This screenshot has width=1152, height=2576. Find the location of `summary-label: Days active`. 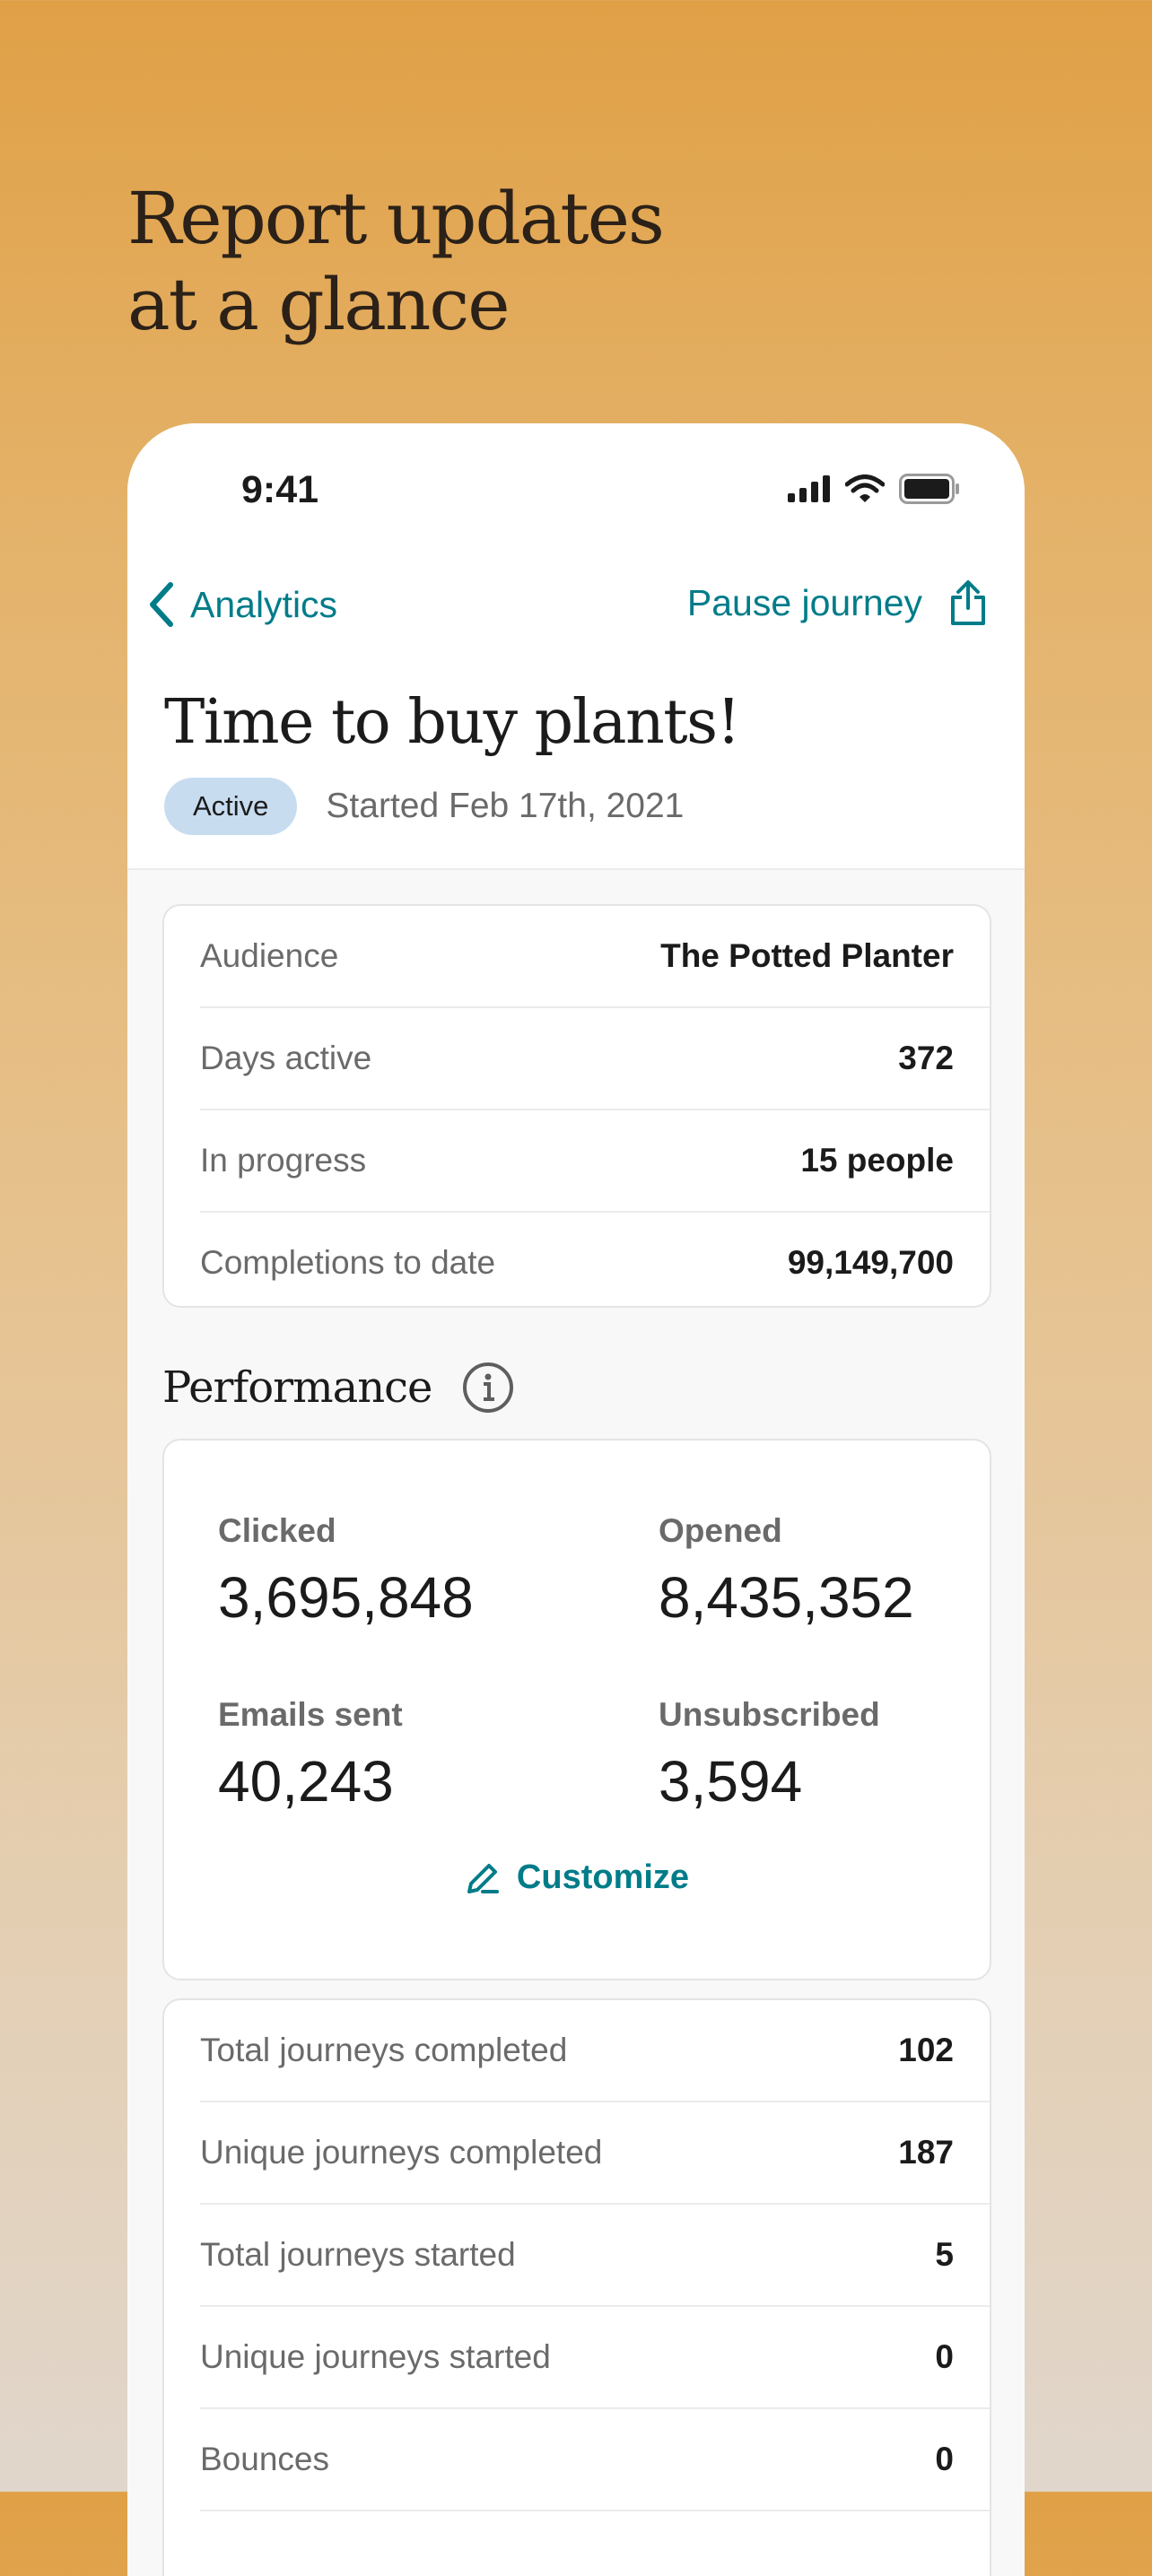

summary-label: Days active is located at coordinates (286, 1058).